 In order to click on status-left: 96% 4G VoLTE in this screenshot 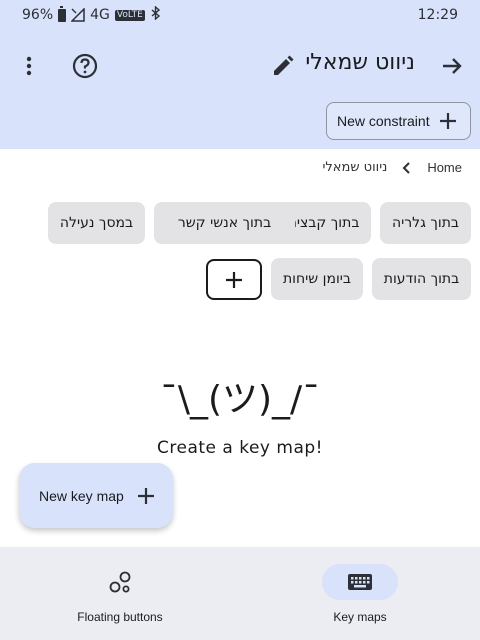, I will do `click(92, 14)`.